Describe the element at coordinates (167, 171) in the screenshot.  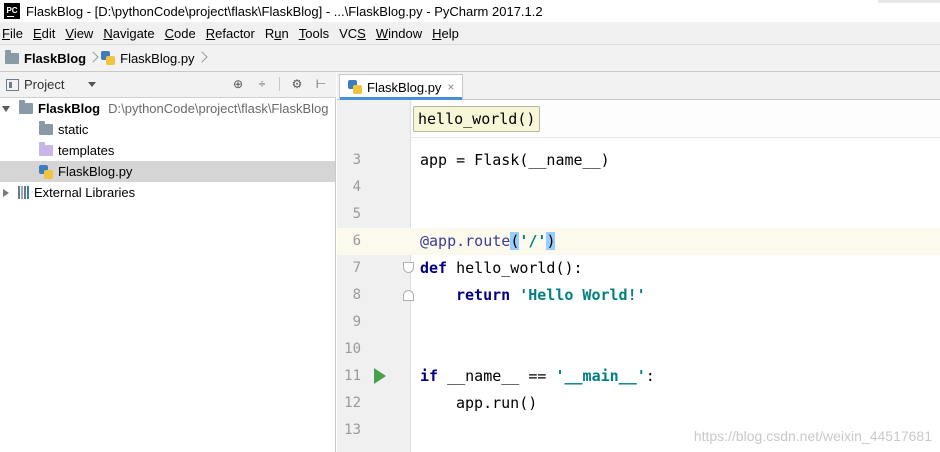
I see `tree-item-flaskblog-py: FlaskBlog.py` at that location.